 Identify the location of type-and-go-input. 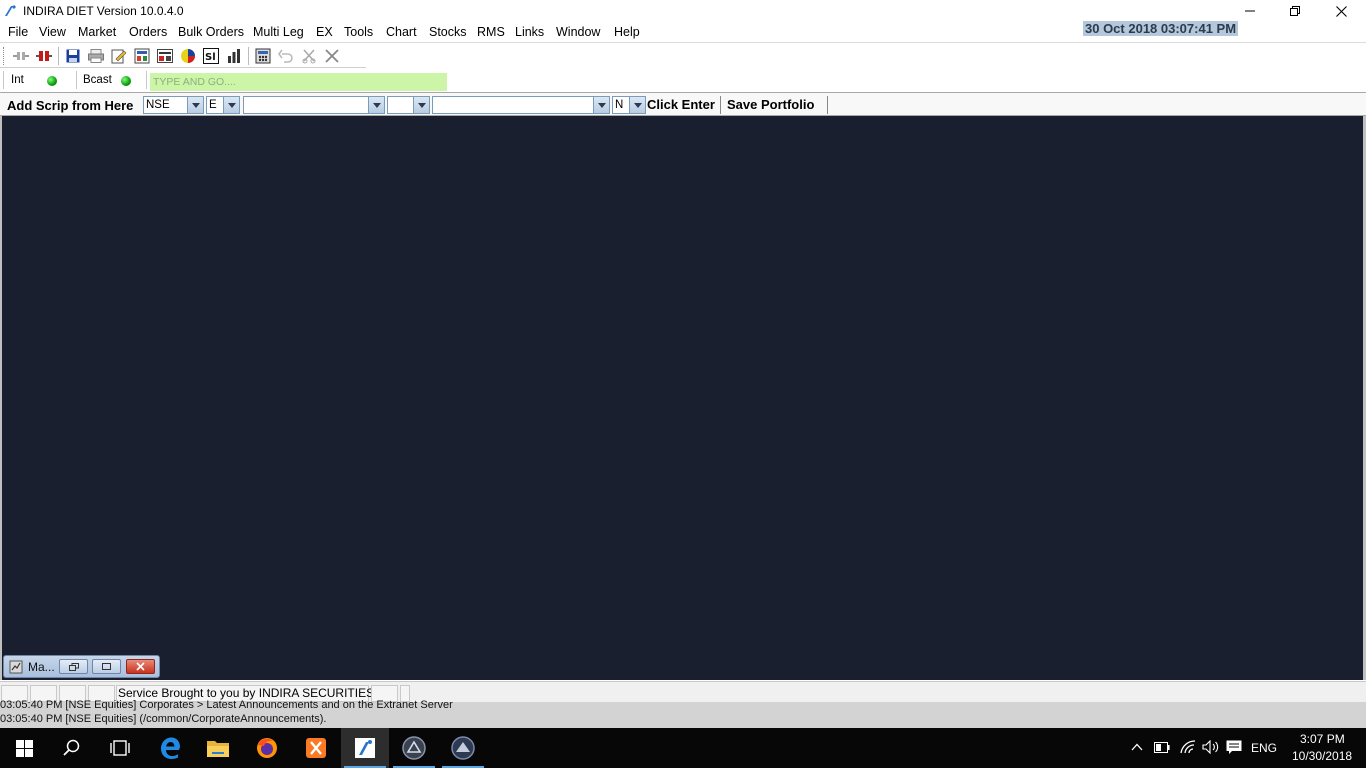
(298, 82).